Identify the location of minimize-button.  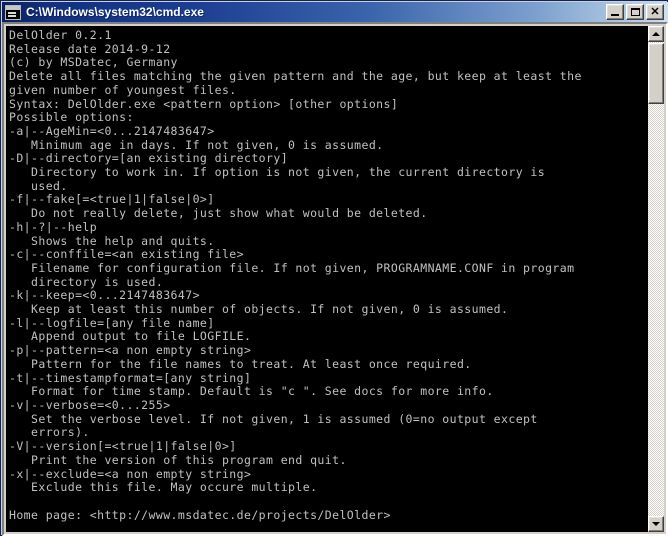
(615, 12).